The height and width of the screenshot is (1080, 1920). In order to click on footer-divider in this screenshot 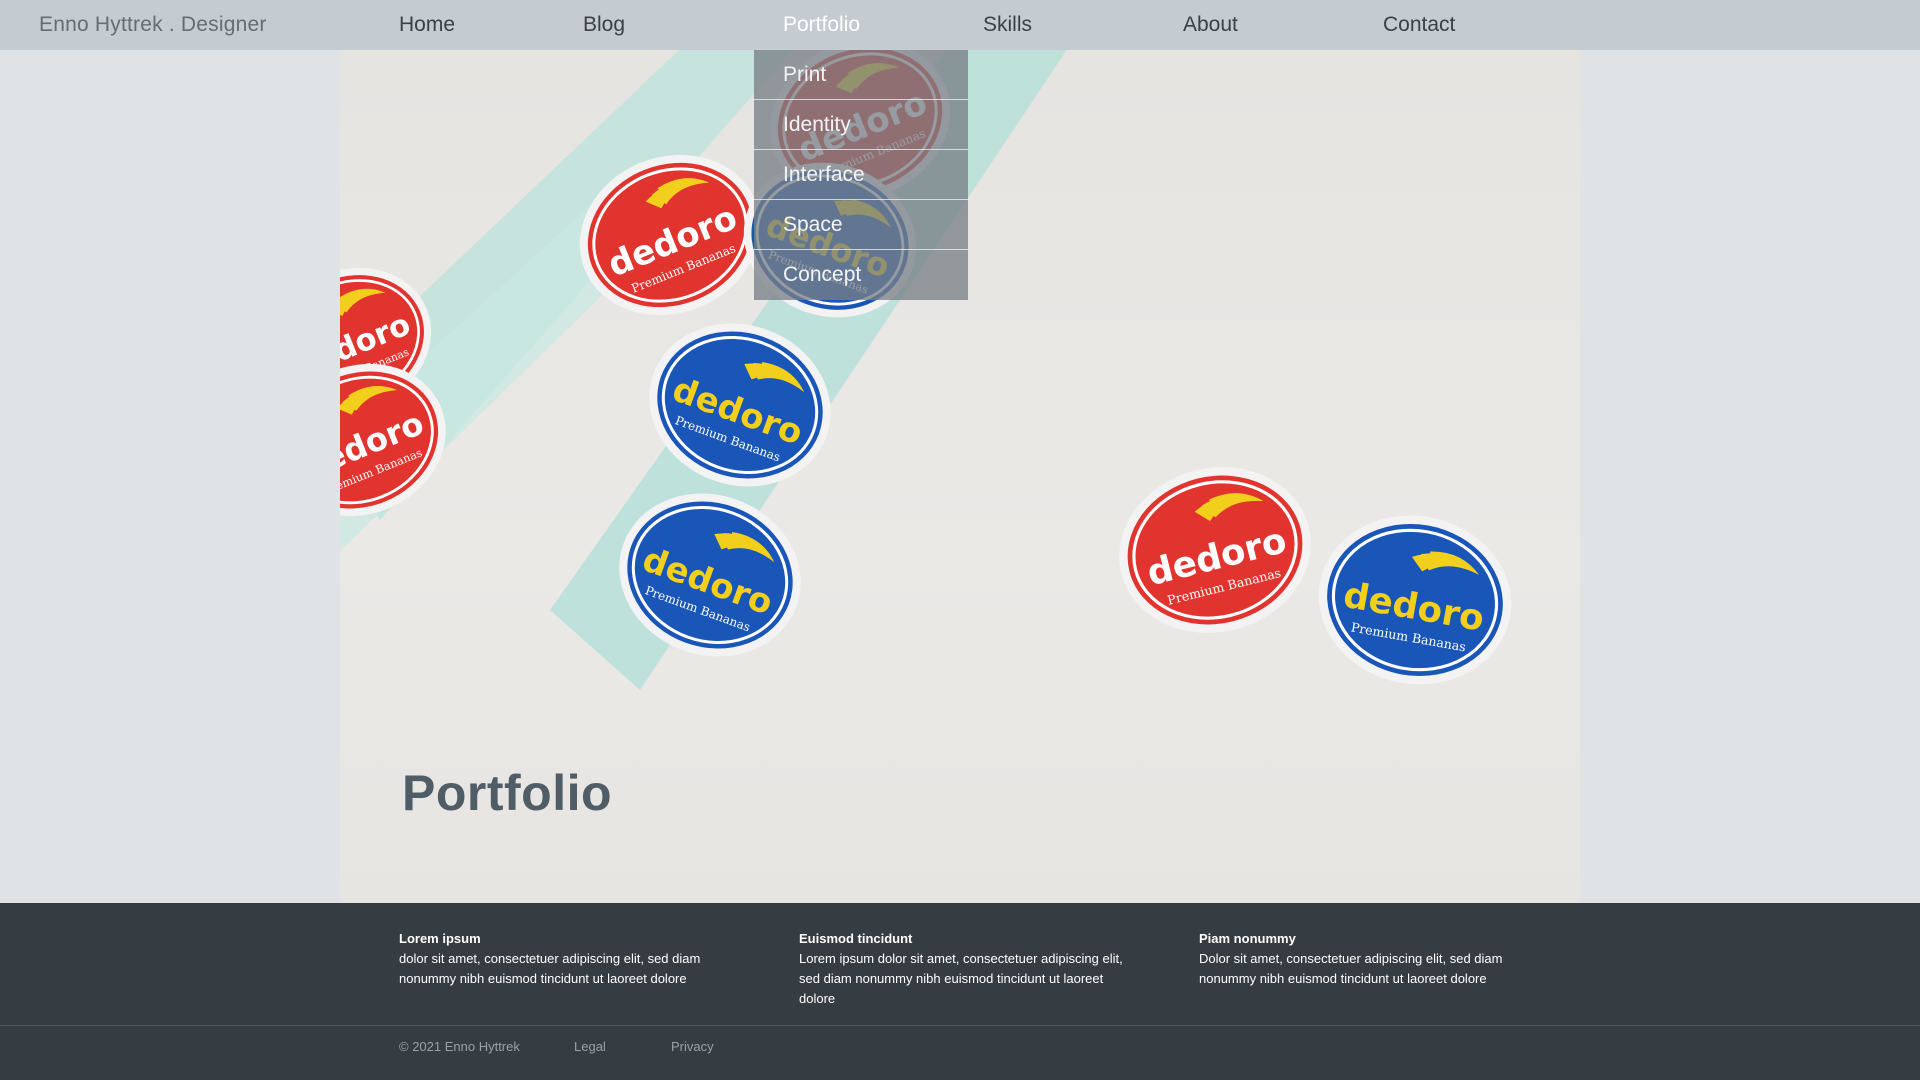, I will do `click(960, 1025)`.